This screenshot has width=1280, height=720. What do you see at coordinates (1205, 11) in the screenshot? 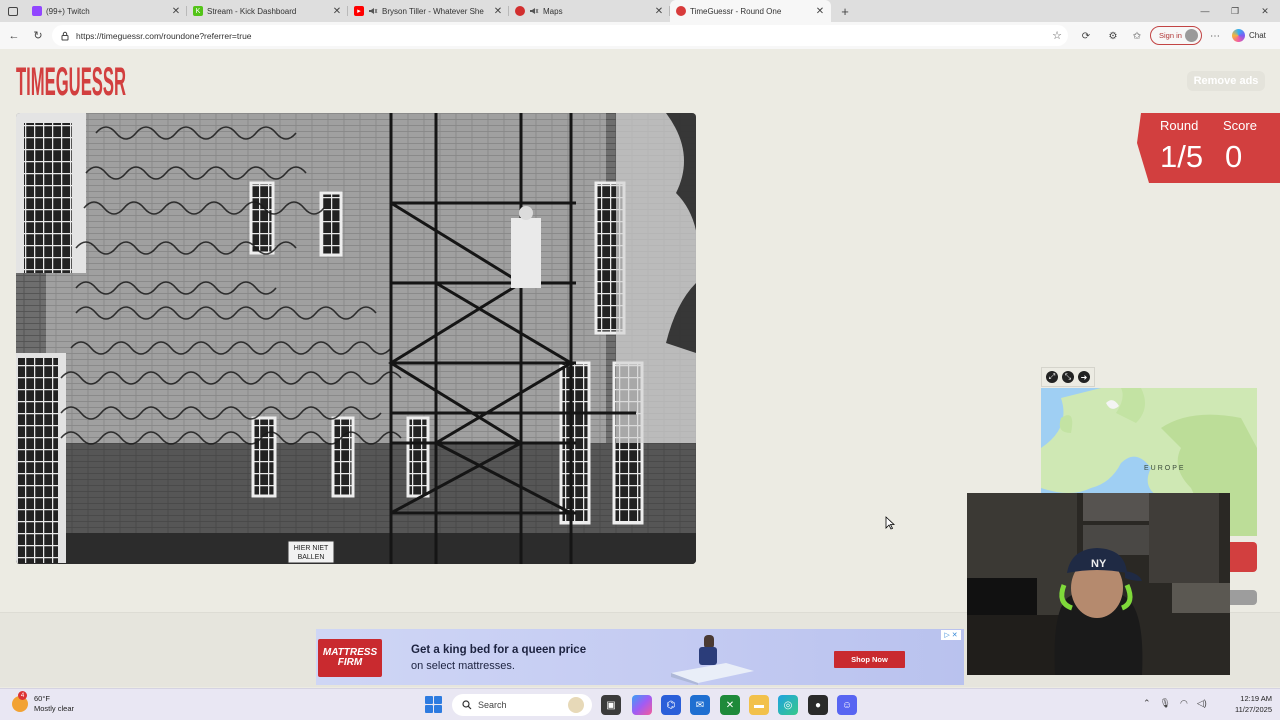
I see `minimize-icon: —` at bounding box center [1205, 11].